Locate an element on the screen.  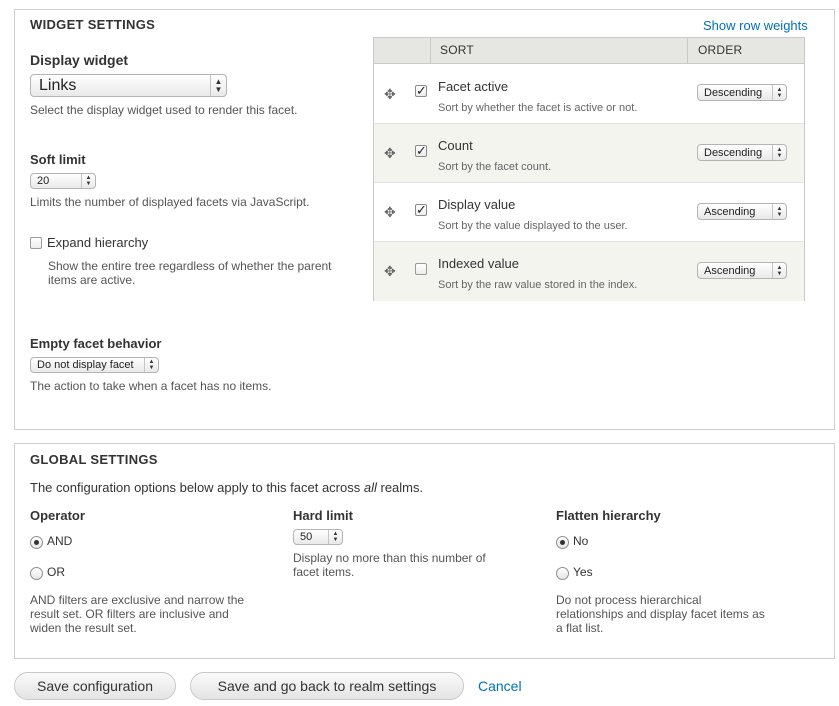
hard-limit-value: 50 is located at coordinates (306, 537).